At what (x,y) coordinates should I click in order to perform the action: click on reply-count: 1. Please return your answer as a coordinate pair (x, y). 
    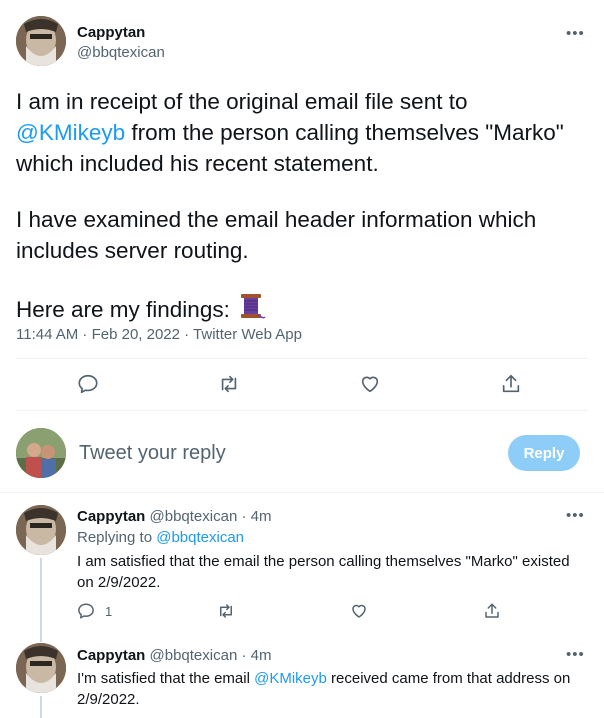
    Looking at the image, I should click on (109, 611).